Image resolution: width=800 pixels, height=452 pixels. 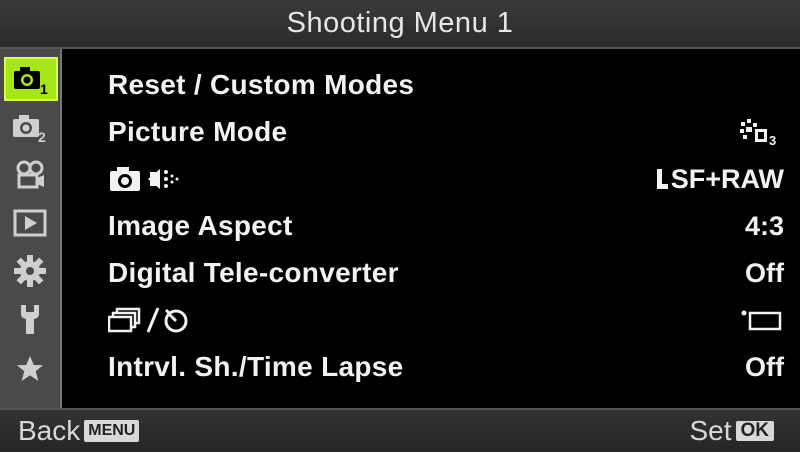 I want to click on movie-icon, so click(x=30, y=174).